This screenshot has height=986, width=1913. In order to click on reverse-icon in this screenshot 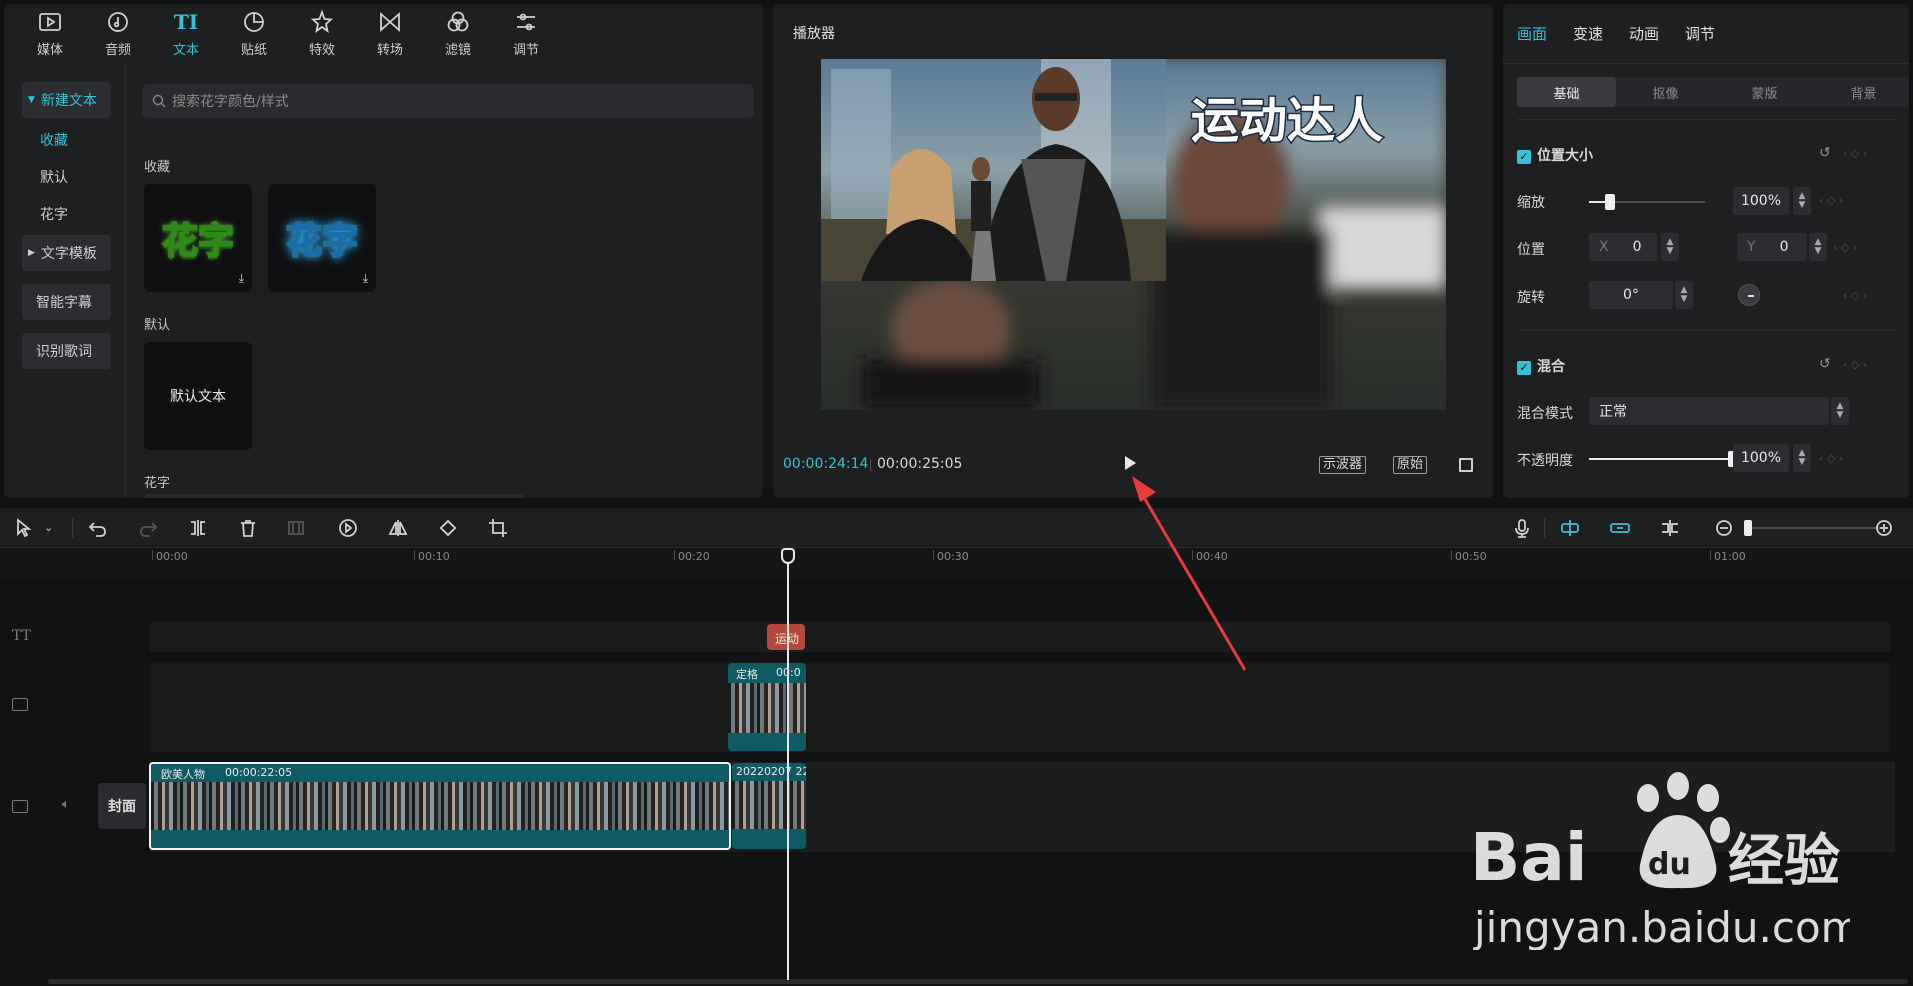, I will do `click(348, 530)`.